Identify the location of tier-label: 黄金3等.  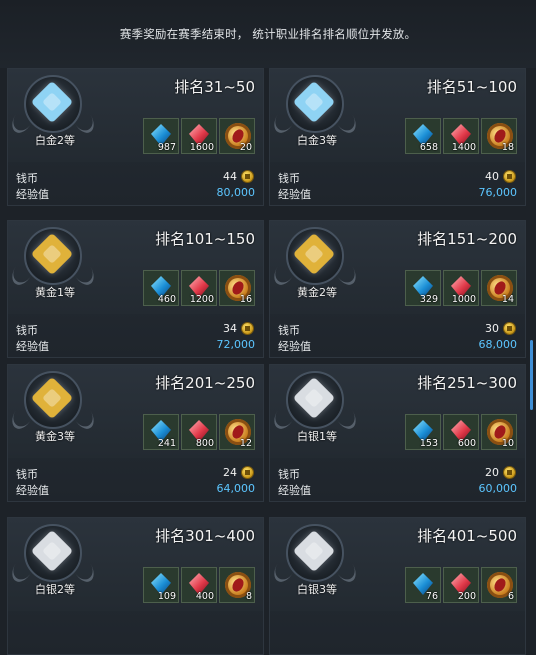
(55, 436).